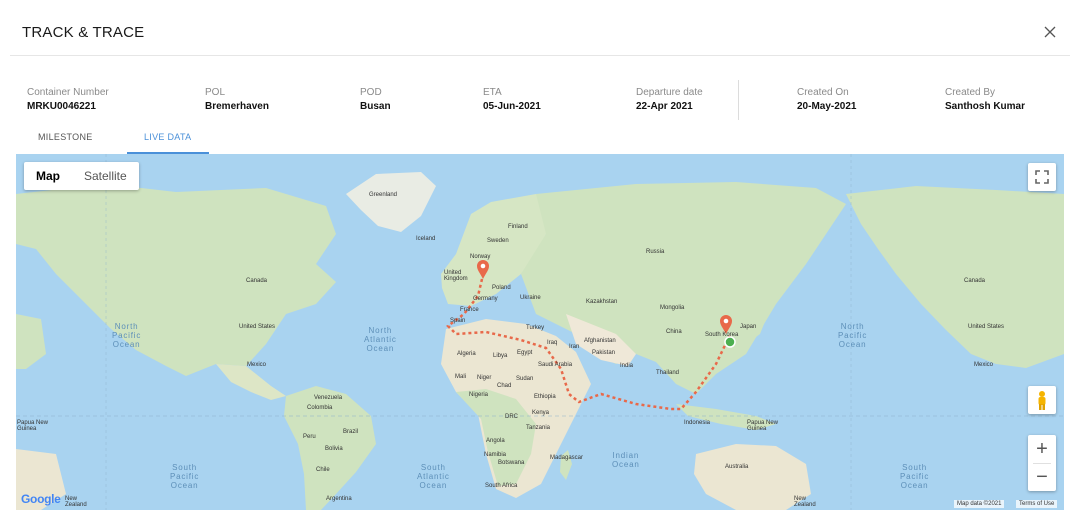 The height and width of the screenshot is (526, 1080). I want to click on created-by-field: Created By Santhosh Kumar, so click(985, 100).